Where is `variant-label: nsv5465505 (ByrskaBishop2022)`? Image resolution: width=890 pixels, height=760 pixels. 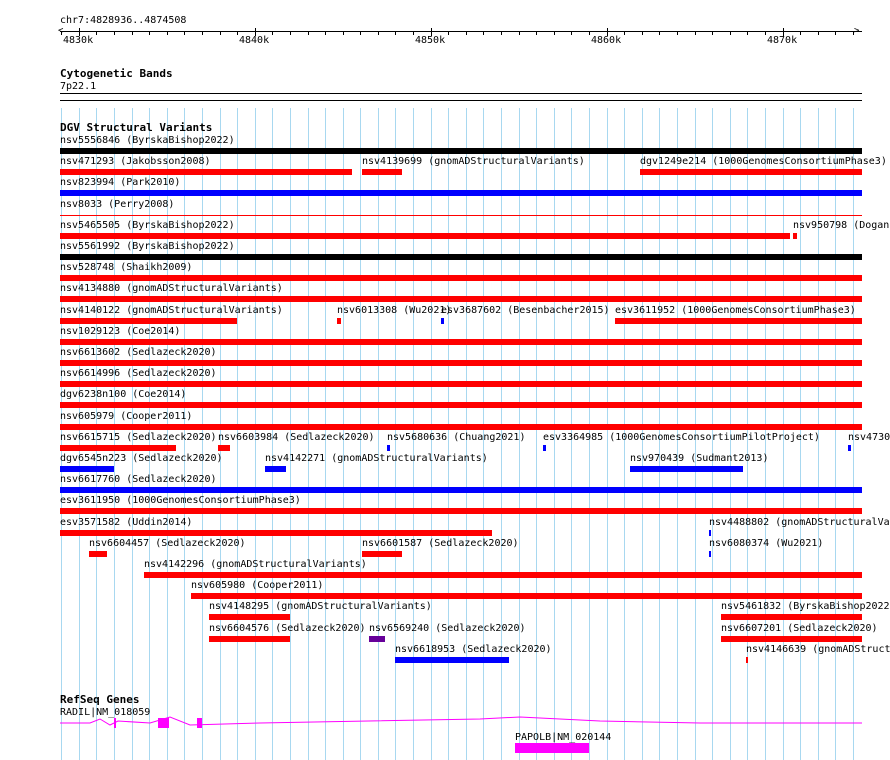 variant-label: nsv5465505 (ByrskaBishop2022) is located at coordinates (147, 226).